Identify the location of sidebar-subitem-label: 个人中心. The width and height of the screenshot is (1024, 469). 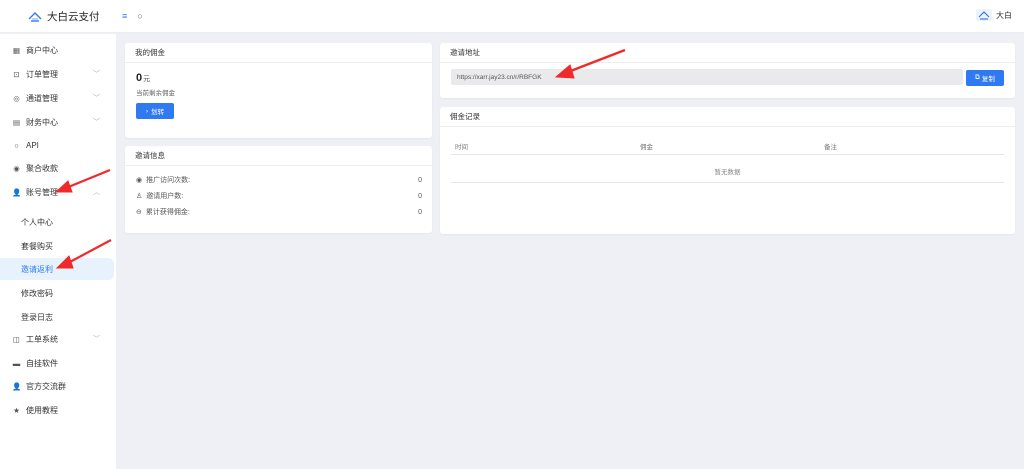
(37, 222).